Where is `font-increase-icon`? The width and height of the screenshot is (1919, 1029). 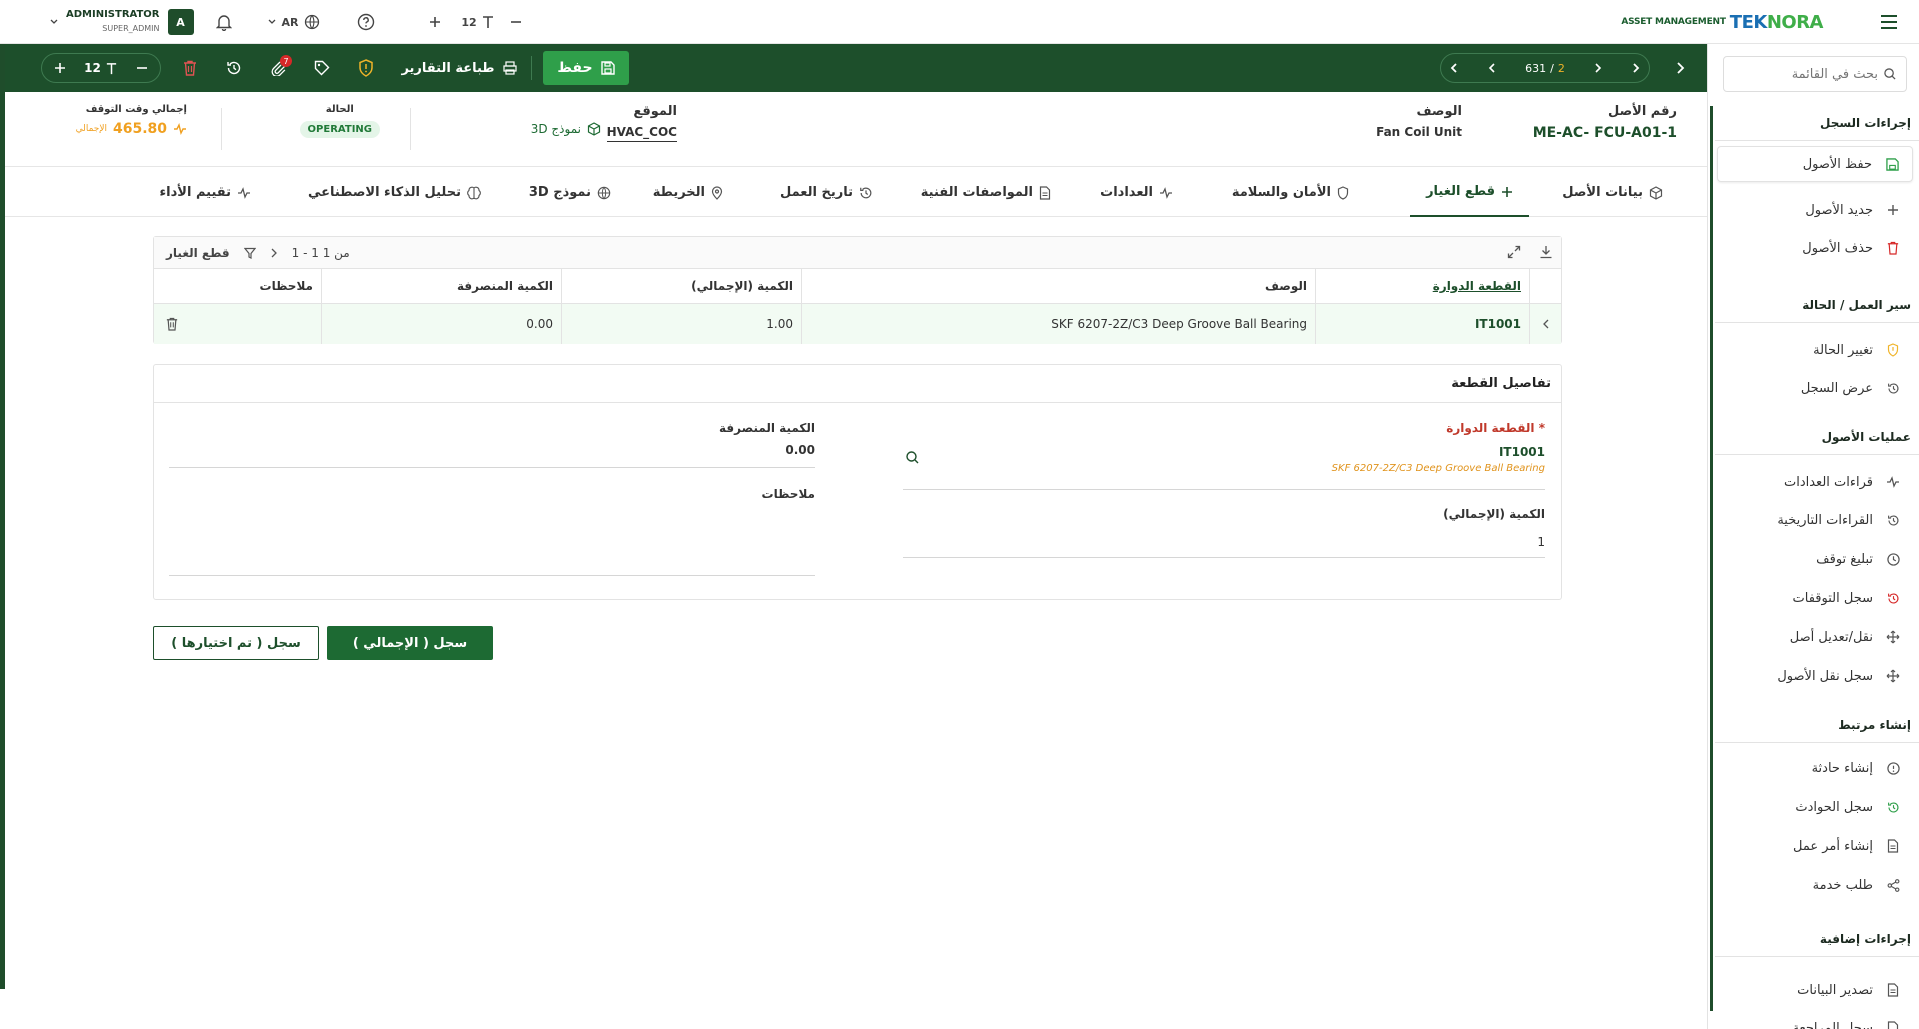
font-increase-icon is located at coordinates (60, 68).